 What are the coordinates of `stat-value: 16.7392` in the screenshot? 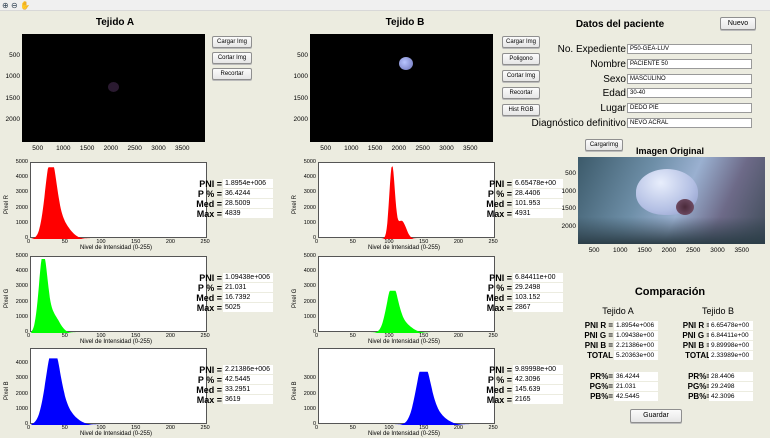 It's located at (248, 297).